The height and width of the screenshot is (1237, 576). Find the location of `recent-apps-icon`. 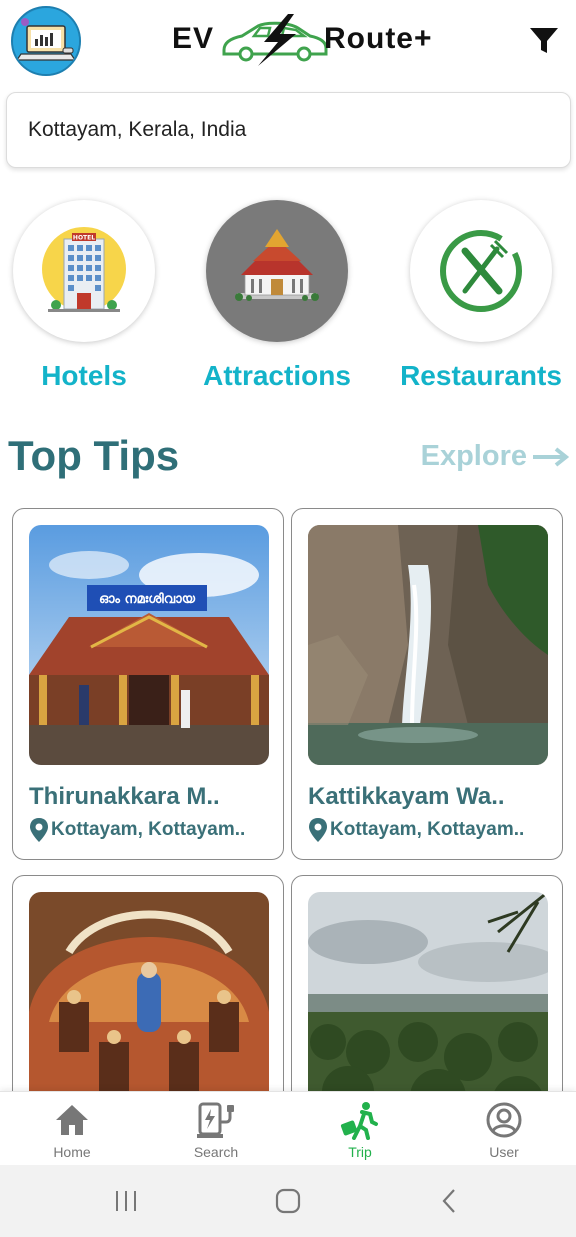

recent-apps-icon is located at coordinates (126, 1201).